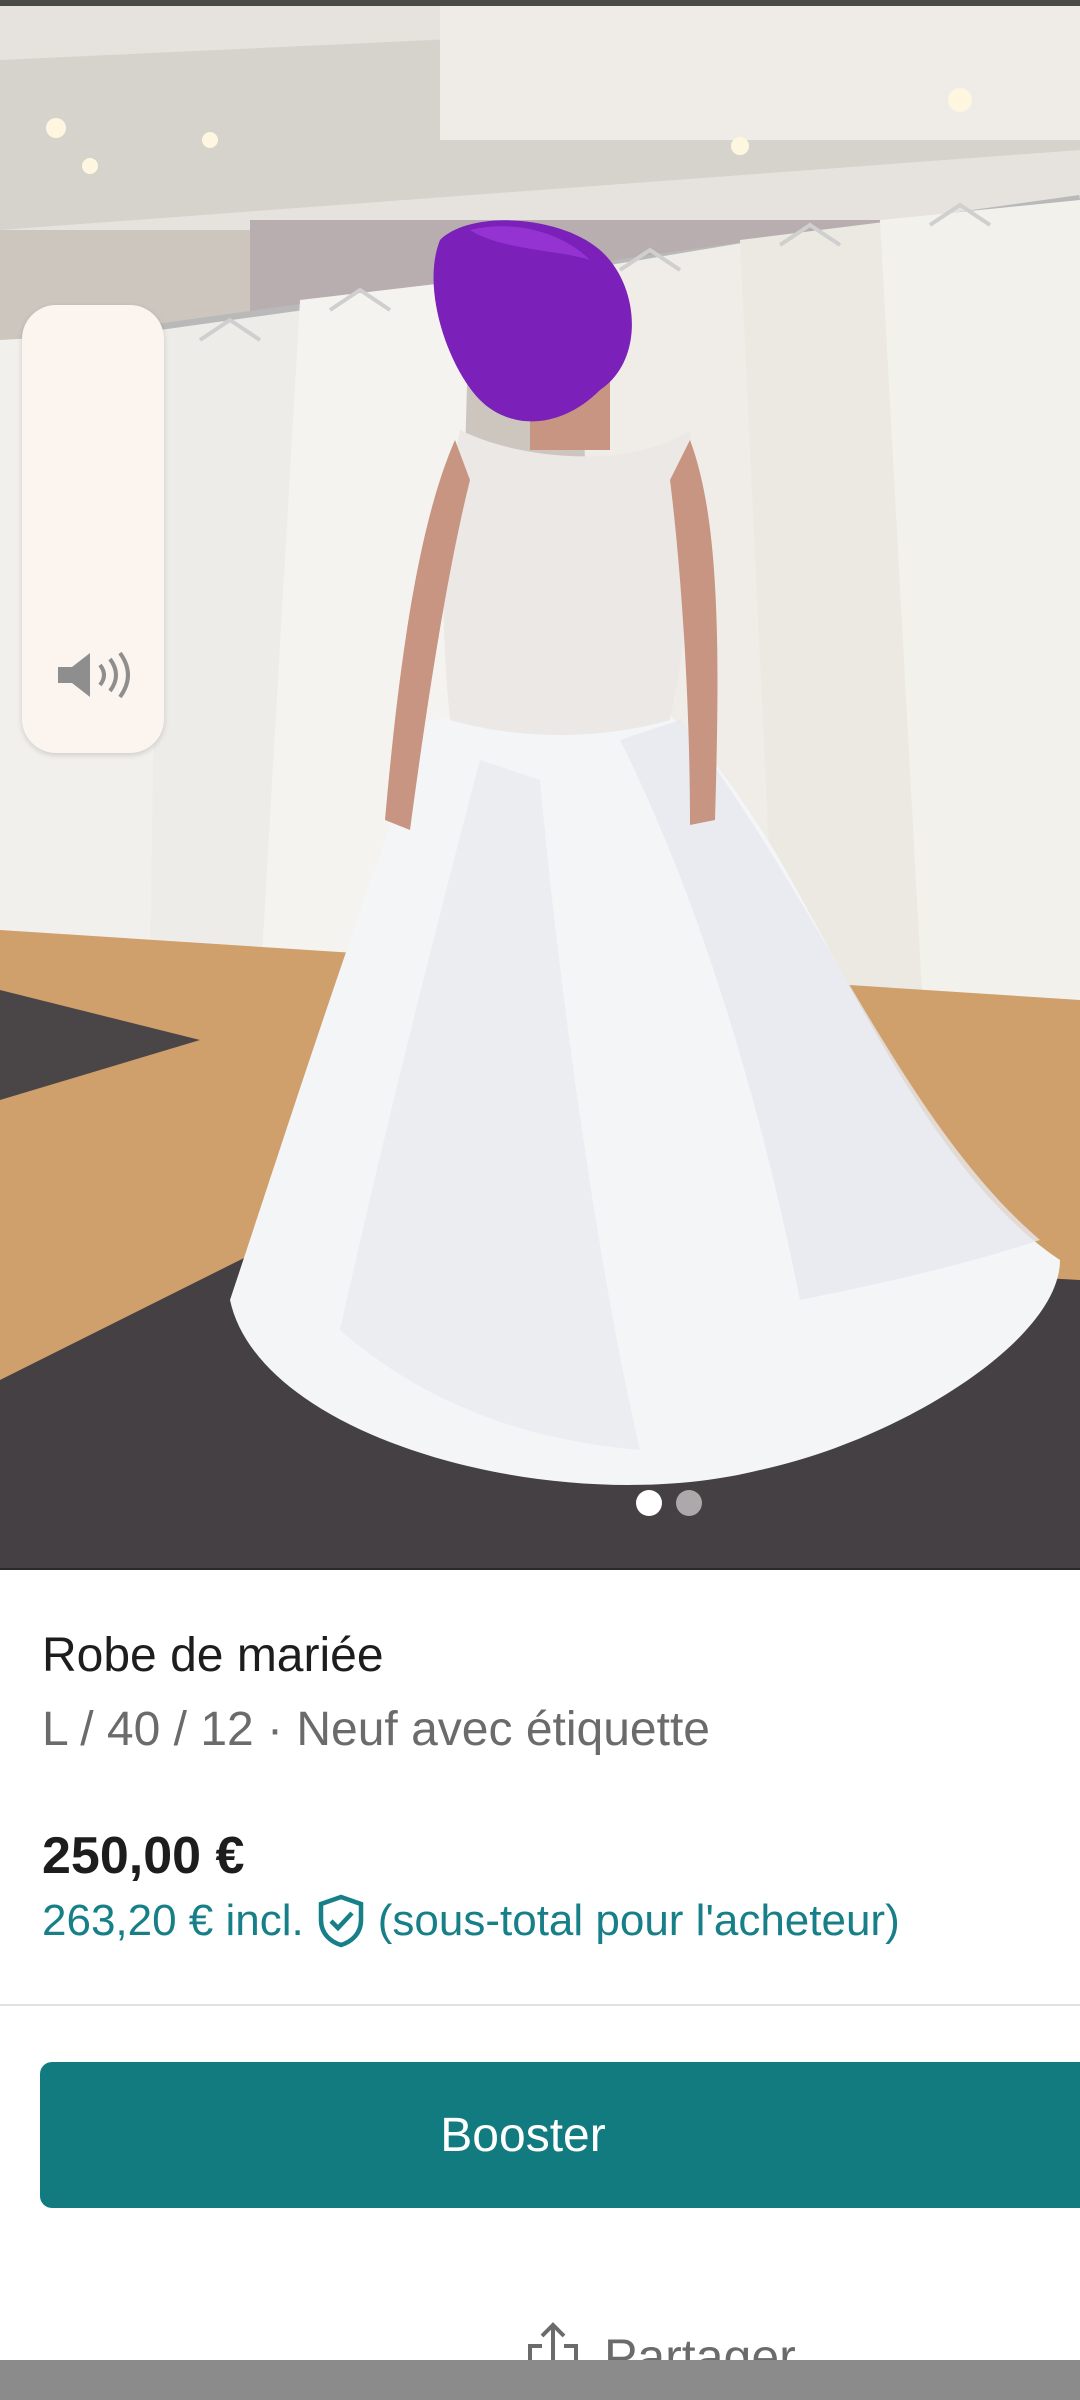 This screenshot has height=2400, width=1080. What do you see at coordinates (638, 1920) in the screenshot?
I see `price-incl-note: (sous-total pour l'acheteur)` at bounding box center [638, 1920].